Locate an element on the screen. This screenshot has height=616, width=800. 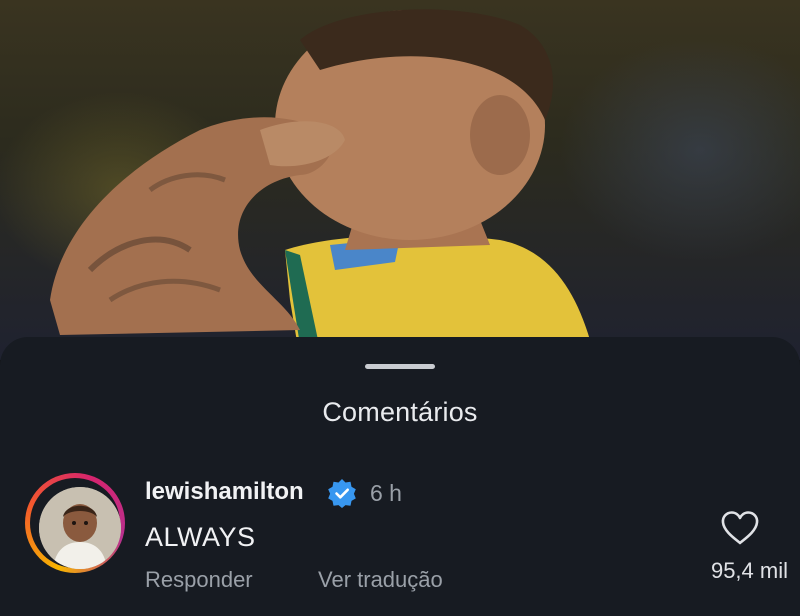
story-ring-avatar is located at coordinates (75, 523).